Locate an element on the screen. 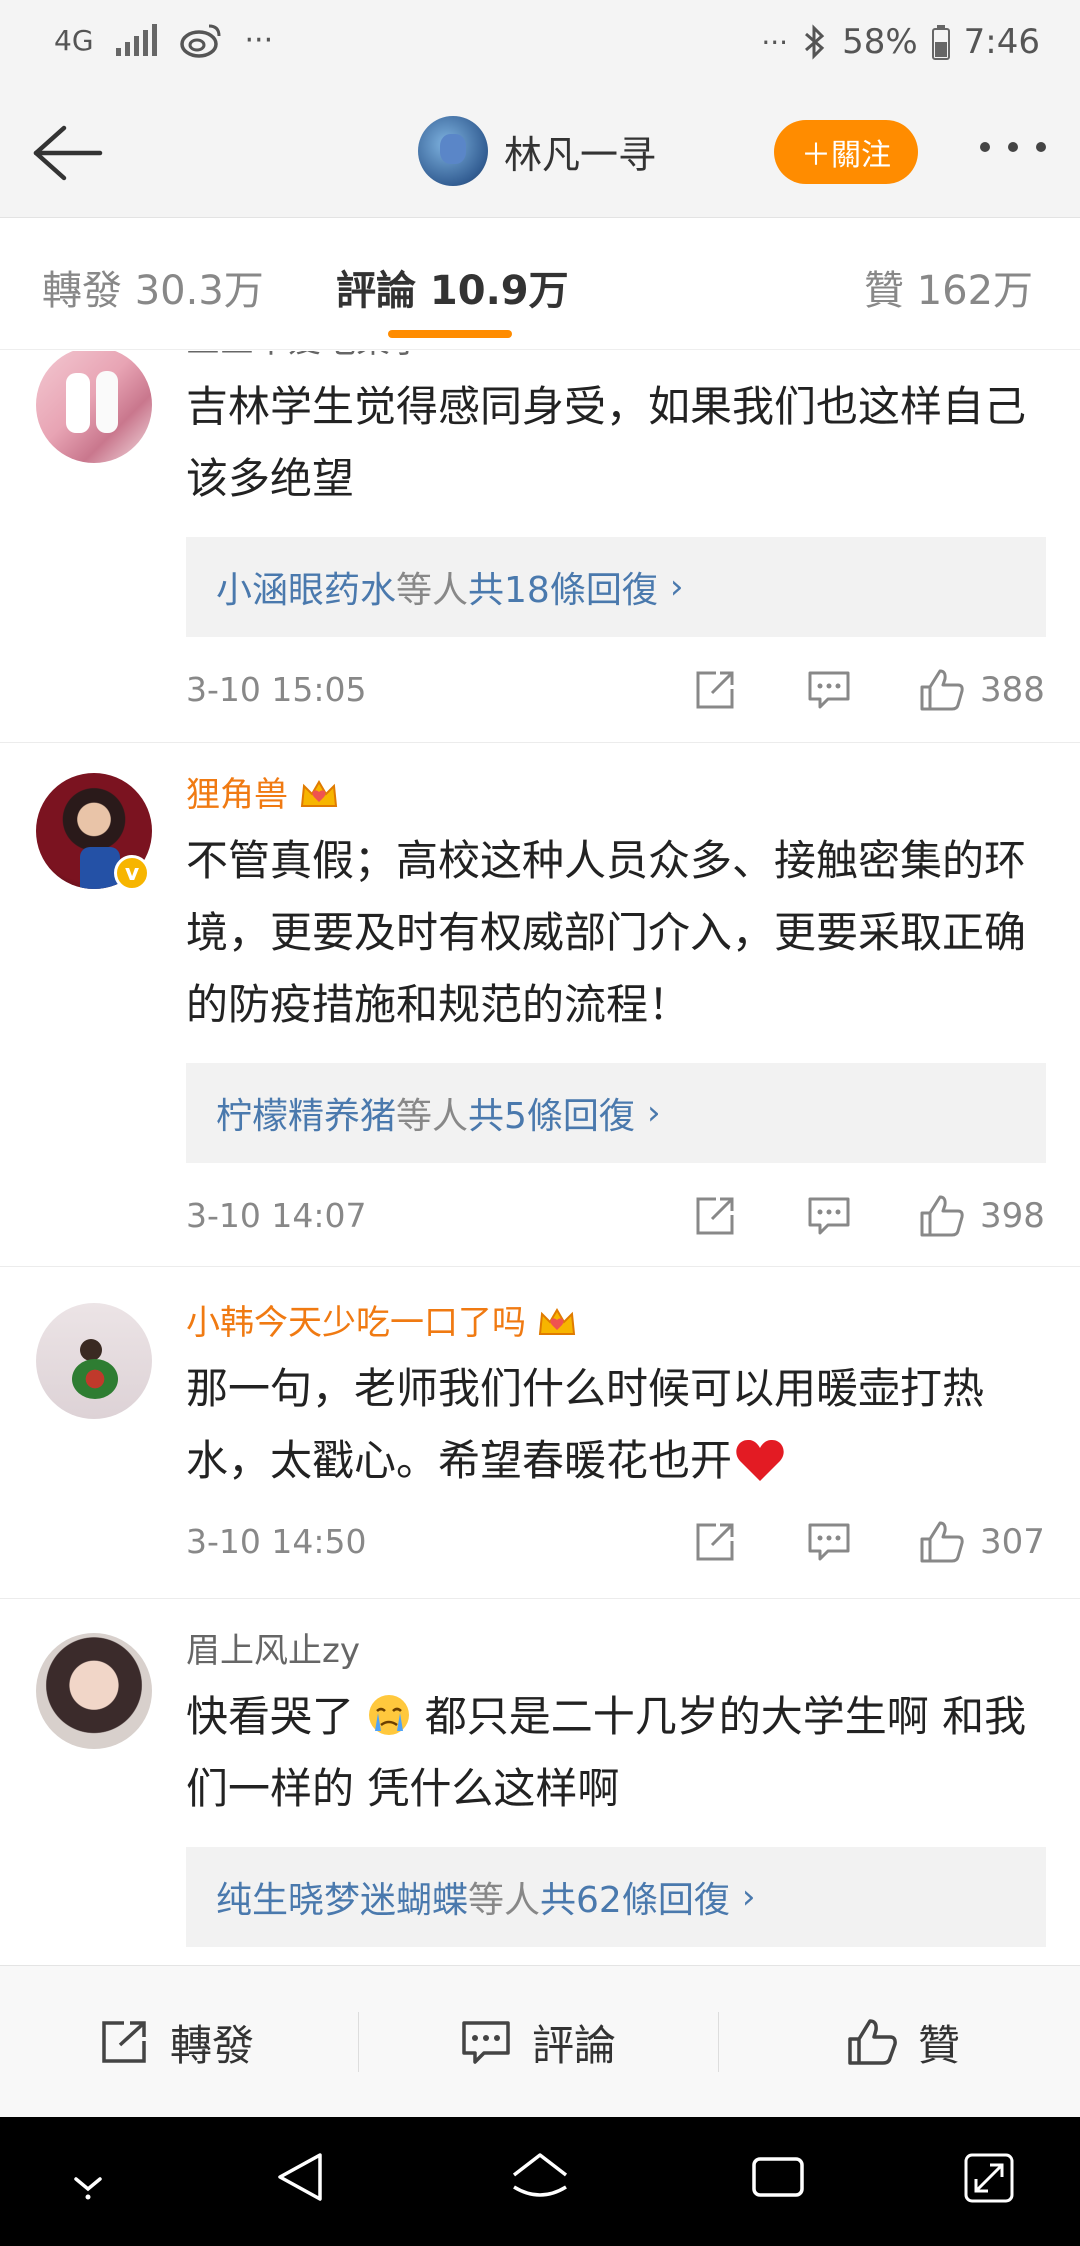 The width and height of the screenshot is (1080, 2246). author-header: 林凡一寻 is located at coordinates (537, 151).